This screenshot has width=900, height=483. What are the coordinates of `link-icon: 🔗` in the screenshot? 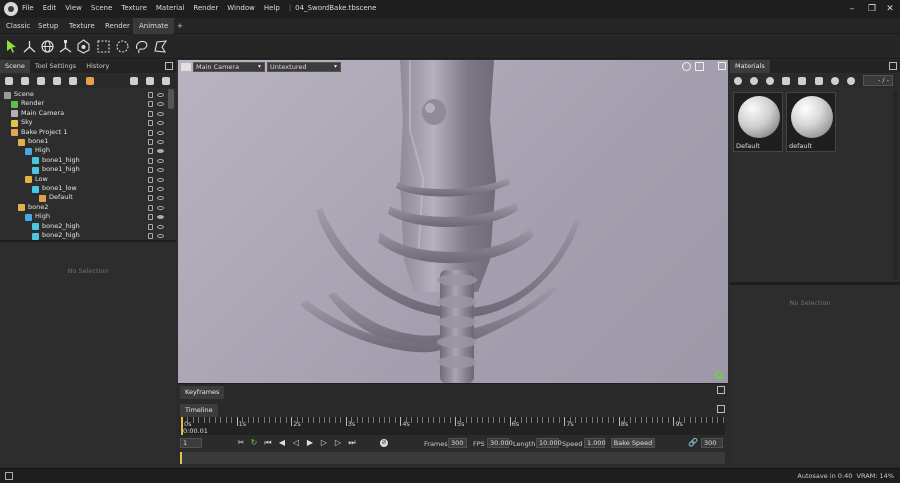 It's located at (693, 443).